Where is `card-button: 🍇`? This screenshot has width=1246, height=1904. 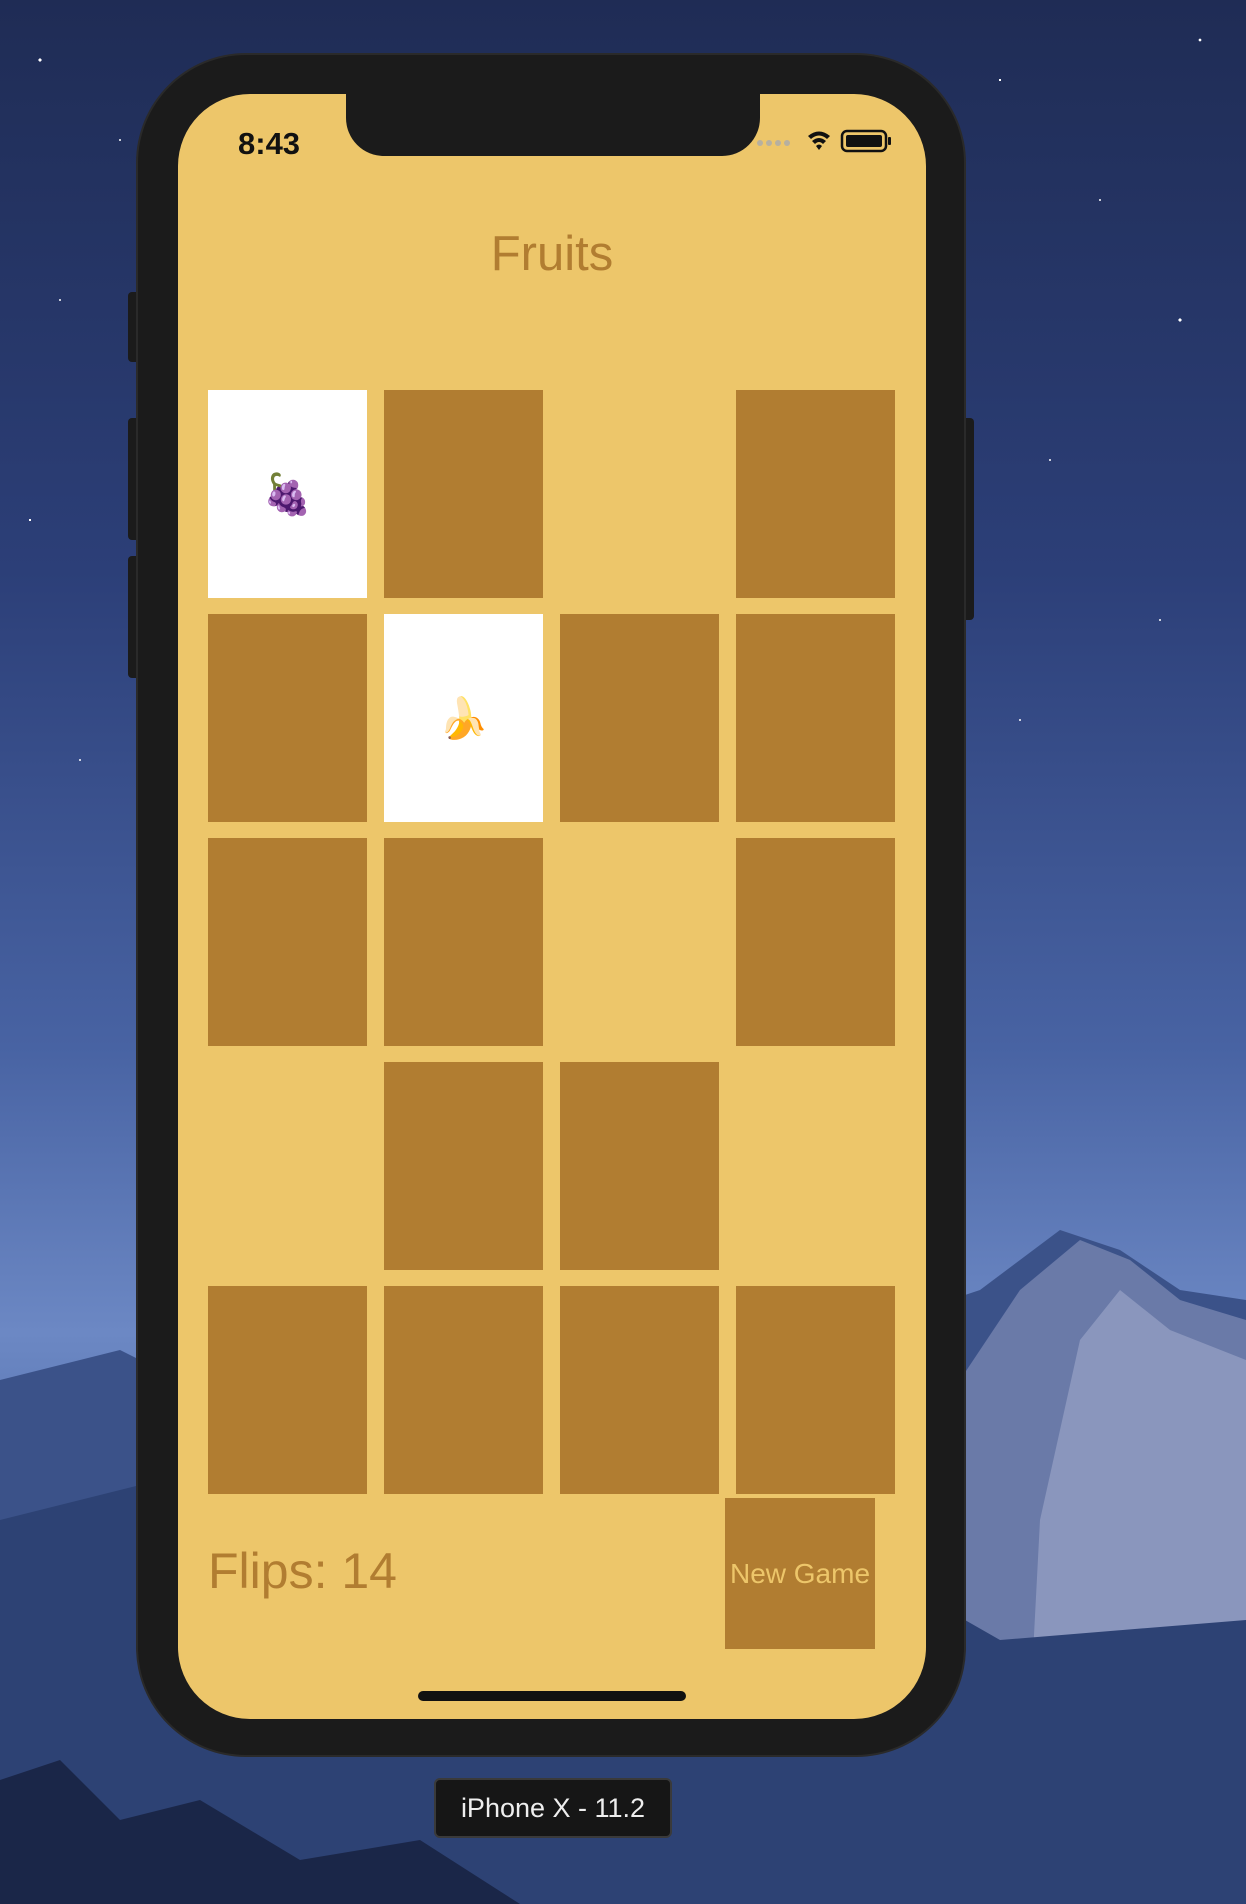 card-button: 🍇 is located at coordinates (287, 494).